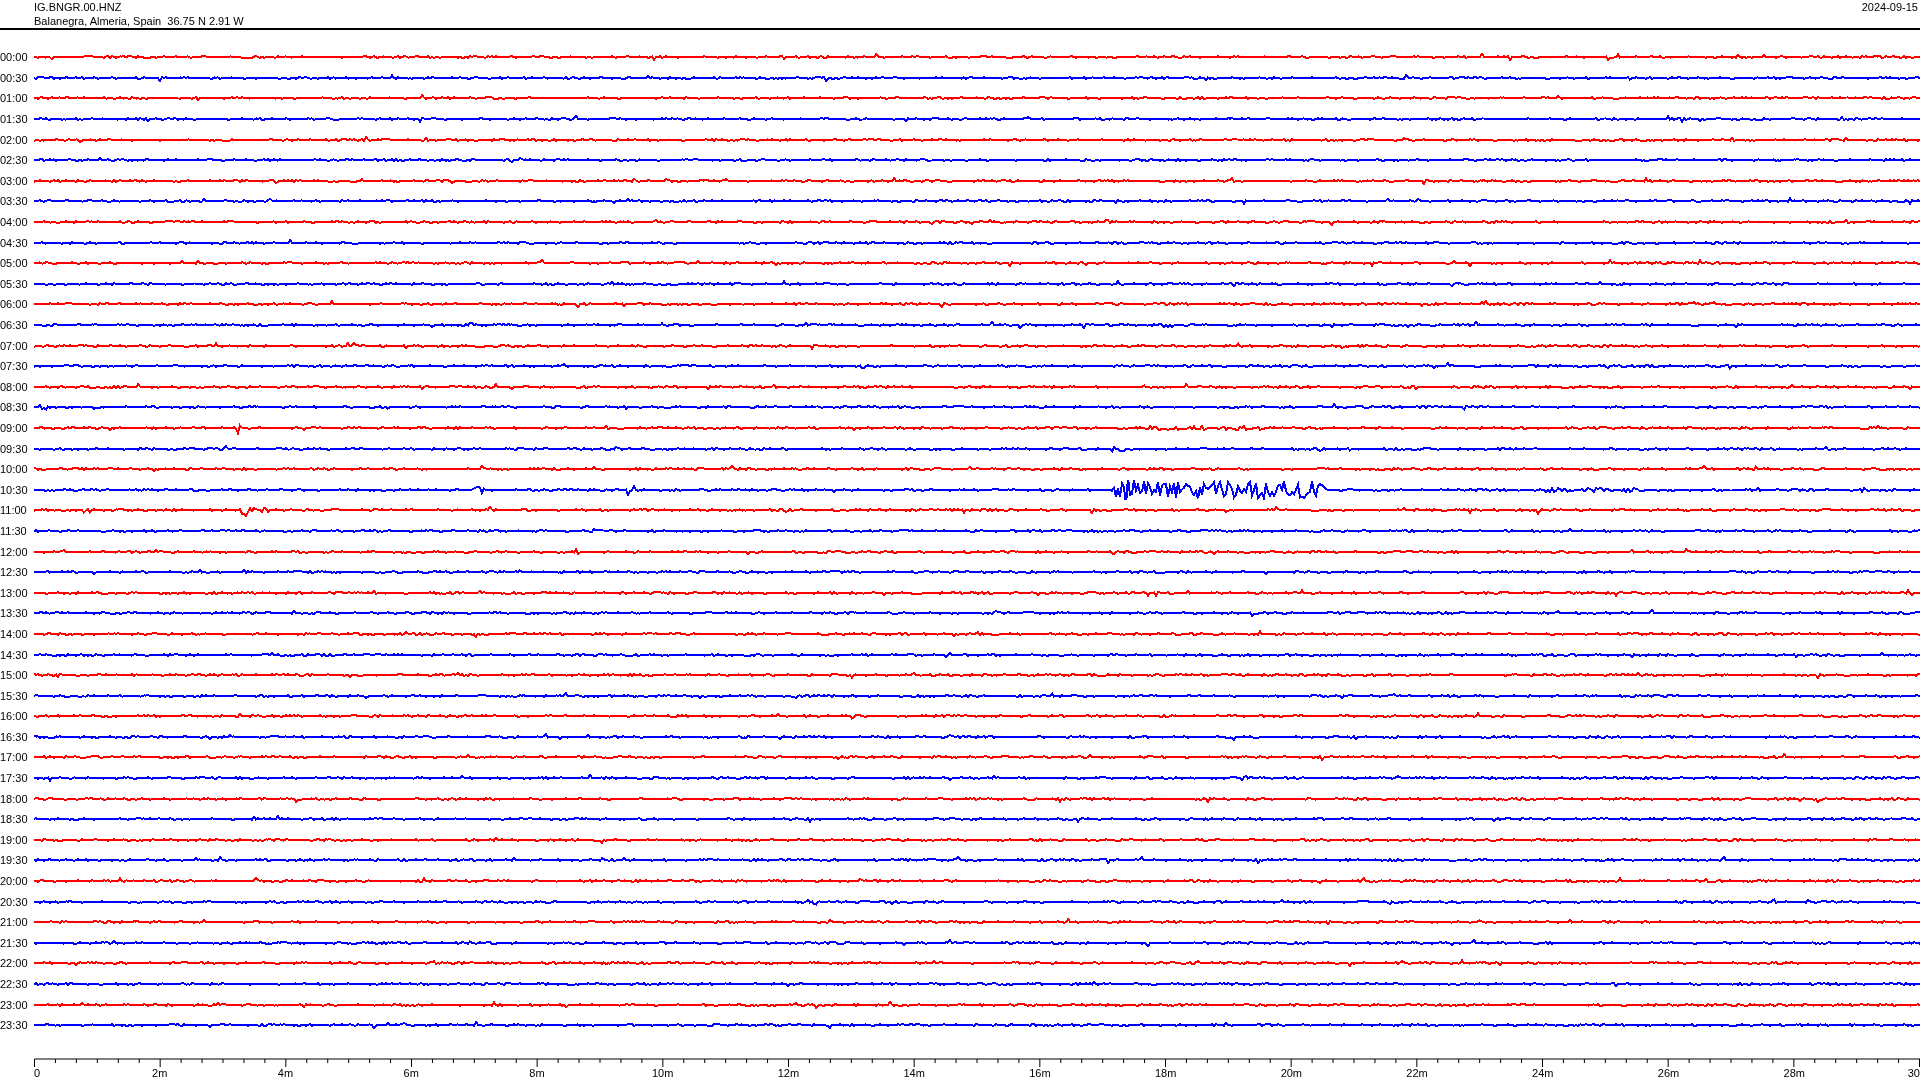  I want to click on time-label: 05:00, so click(14, 263).